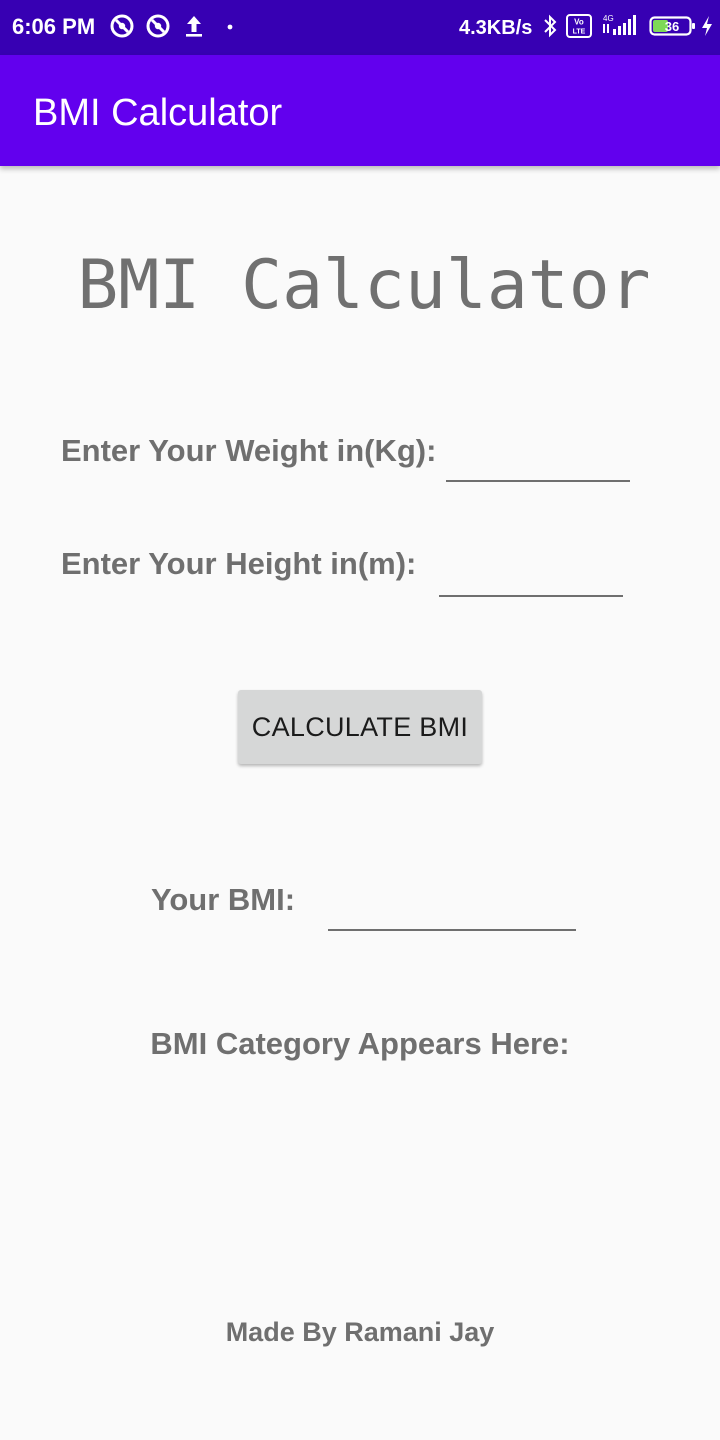  Describe the element at coordinates (360, 727) in the screenshot. I see `calculate-bmi-button: CALCULATE BMI` at that location.